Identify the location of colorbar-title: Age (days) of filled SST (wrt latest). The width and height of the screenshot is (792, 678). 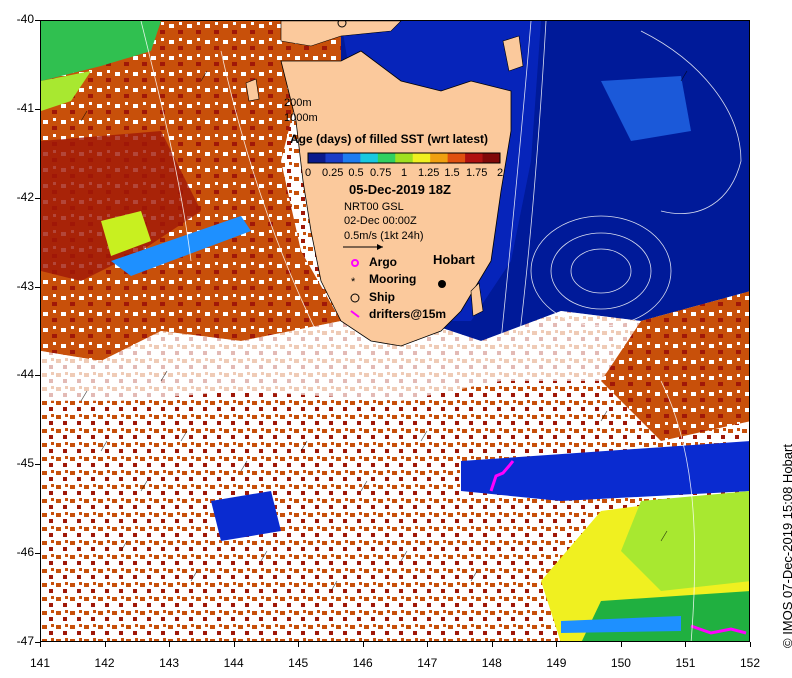
(389, 139).